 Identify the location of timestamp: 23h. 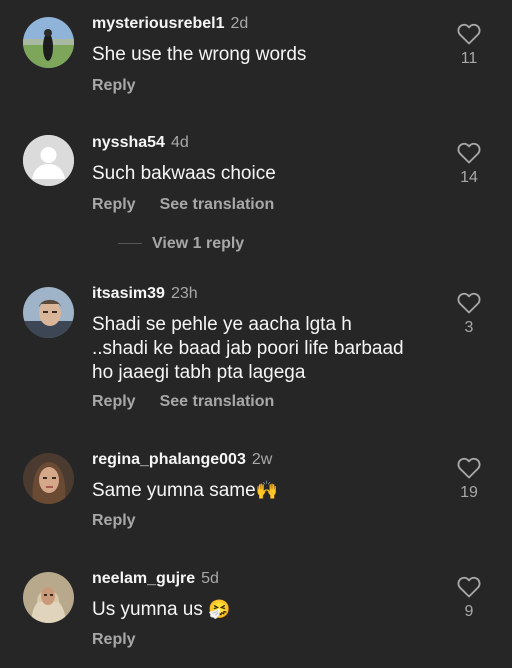
(184, 293).